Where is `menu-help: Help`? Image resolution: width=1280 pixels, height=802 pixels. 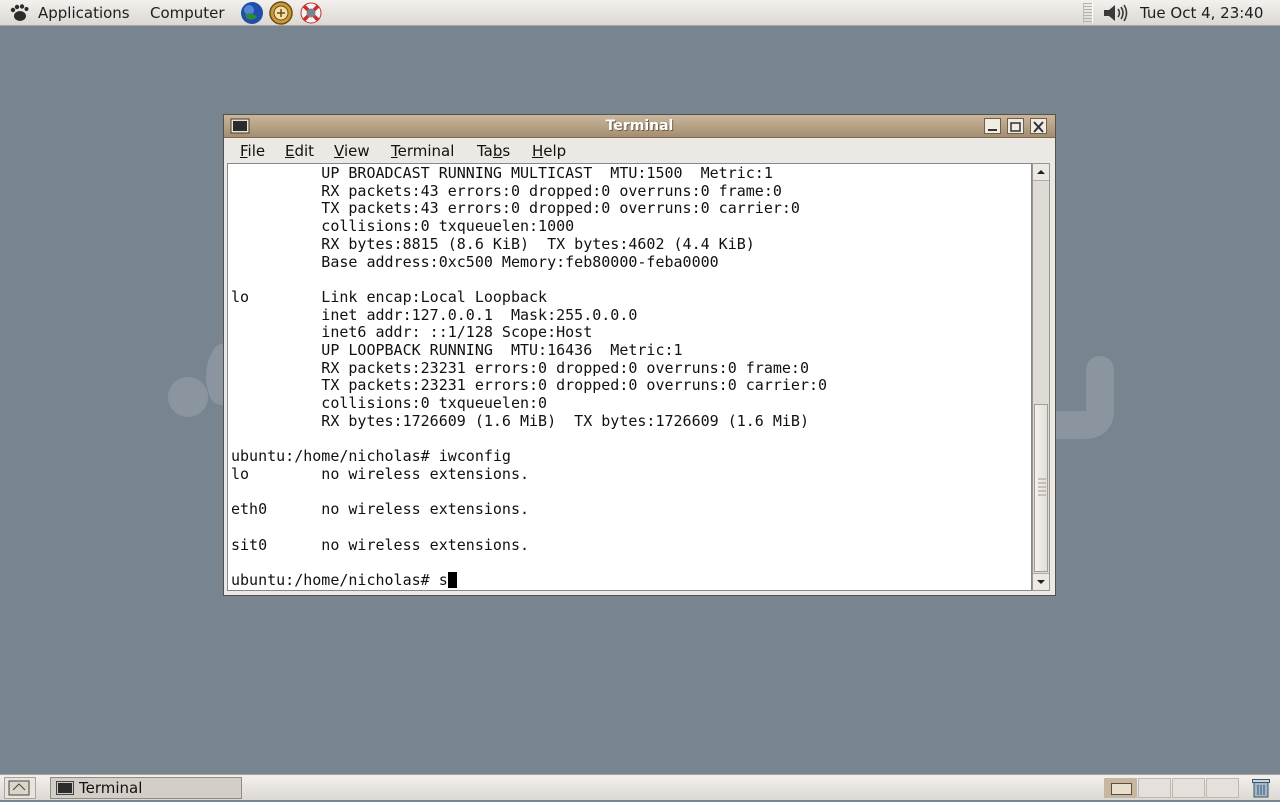 menu-help: Help is located at coordinates (549, 151).